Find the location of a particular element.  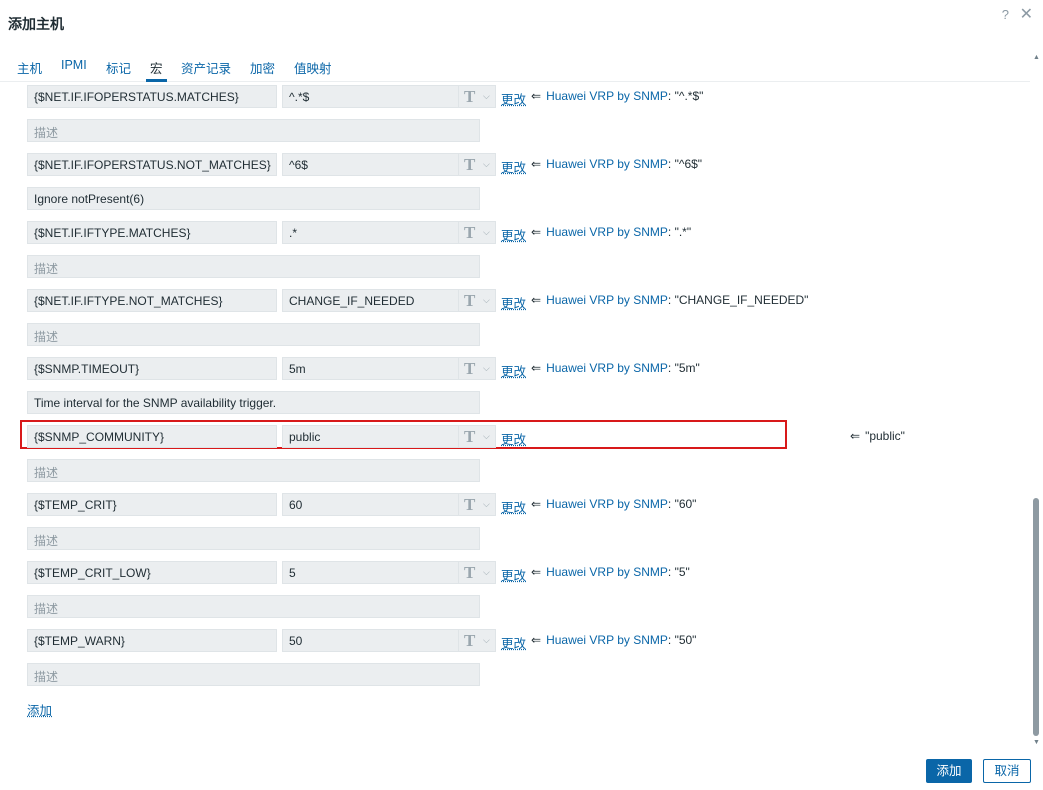

macro-name-input: {$NET.IF.IFOPERSTATUS.NOT_MATCHES} is located at coordinates (152, 164).